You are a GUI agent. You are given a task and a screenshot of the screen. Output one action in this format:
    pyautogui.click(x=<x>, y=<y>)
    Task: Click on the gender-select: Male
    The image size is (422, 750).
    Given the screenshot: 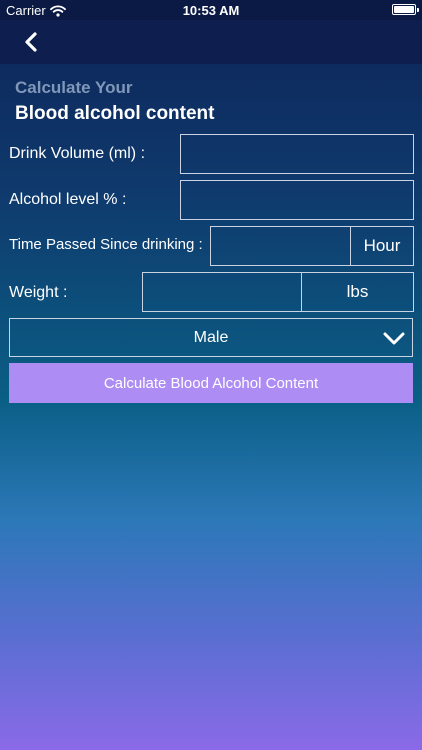 What is the action you would take?
    pyautogui.click(x=211, y=337)
    